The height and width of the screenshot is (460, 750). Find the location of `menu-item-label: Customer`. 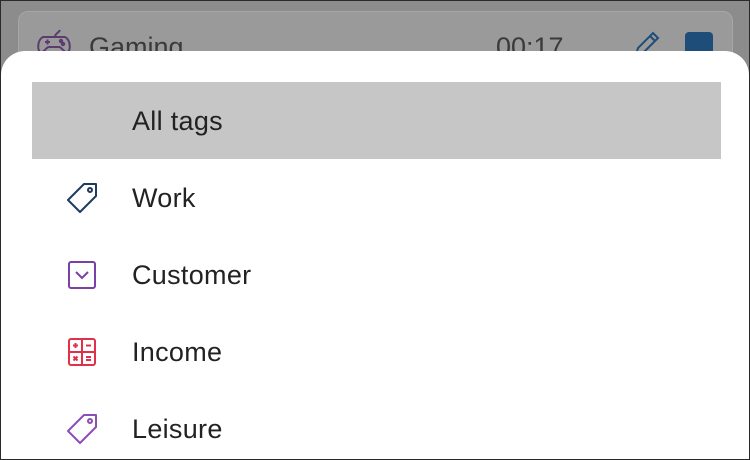

menu-item-label: Customer is located at coordinates (192, 275).